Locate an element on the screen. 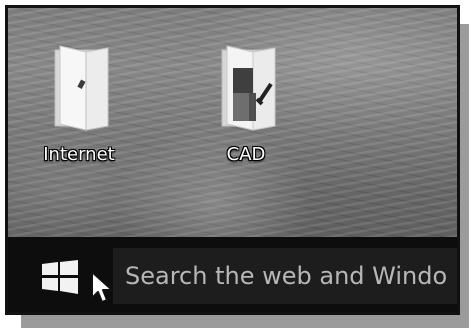 This screenshot has width=476, height=335. taskbar-search-box: Search the web and Windo is located at coordinates (285, 276).